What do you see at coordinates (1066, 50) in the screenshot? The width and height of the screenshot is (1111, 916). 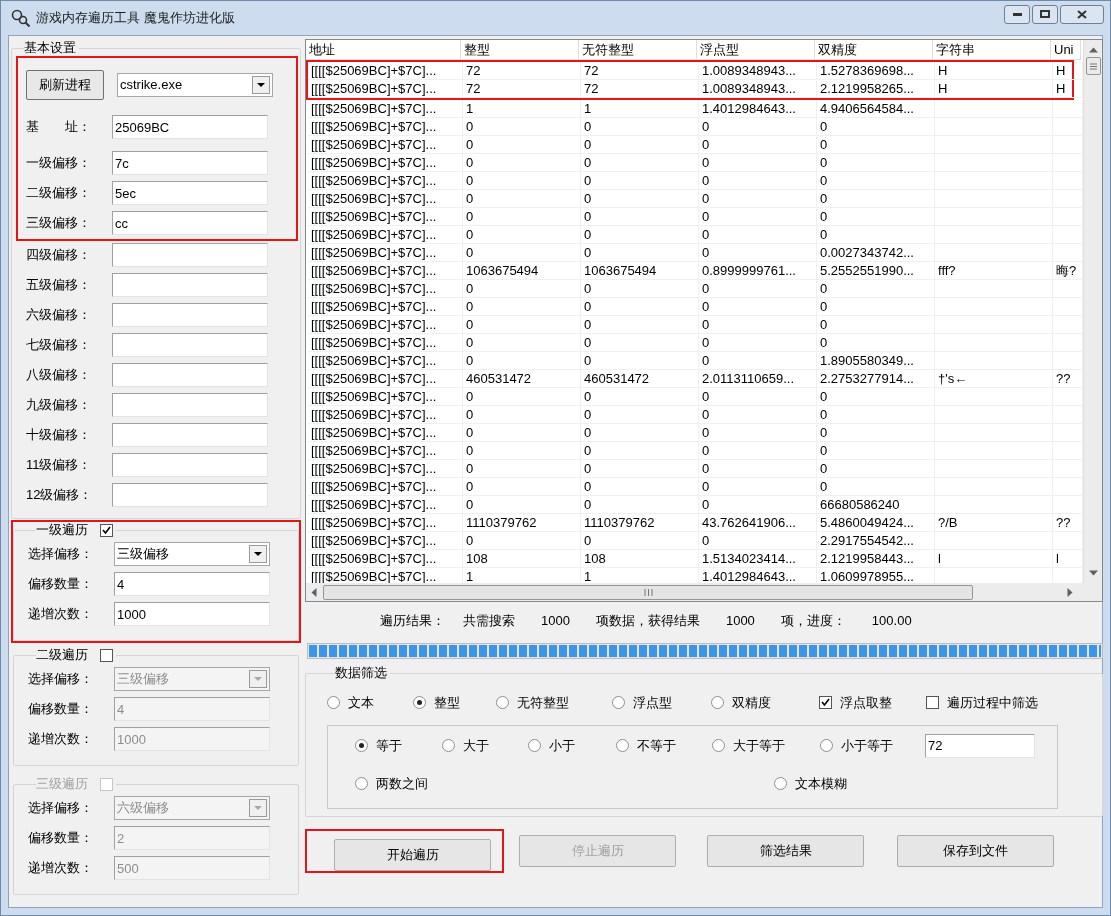 I see `column-header: Uni` at bounding box center [1066, 50].